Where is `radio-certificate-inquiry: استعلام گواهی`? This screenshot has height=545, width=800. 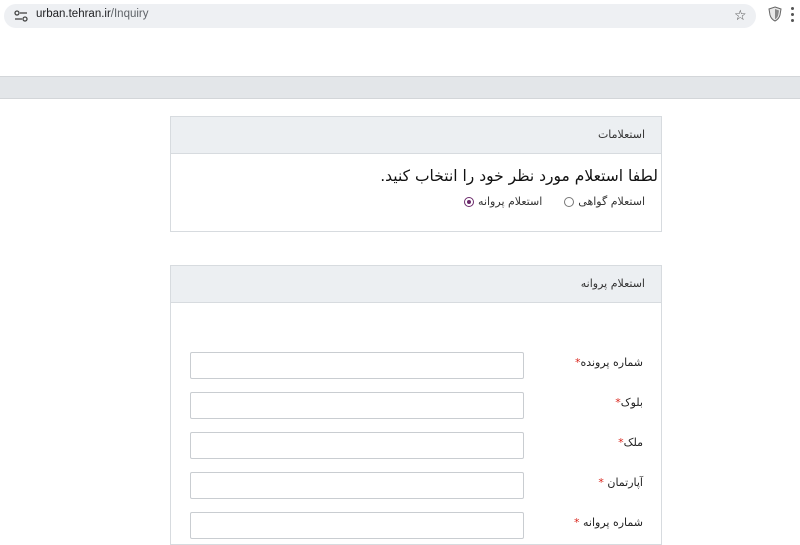
radio-certificate-inquiry: استعلام گواهی is located at coordinates (604, 201).